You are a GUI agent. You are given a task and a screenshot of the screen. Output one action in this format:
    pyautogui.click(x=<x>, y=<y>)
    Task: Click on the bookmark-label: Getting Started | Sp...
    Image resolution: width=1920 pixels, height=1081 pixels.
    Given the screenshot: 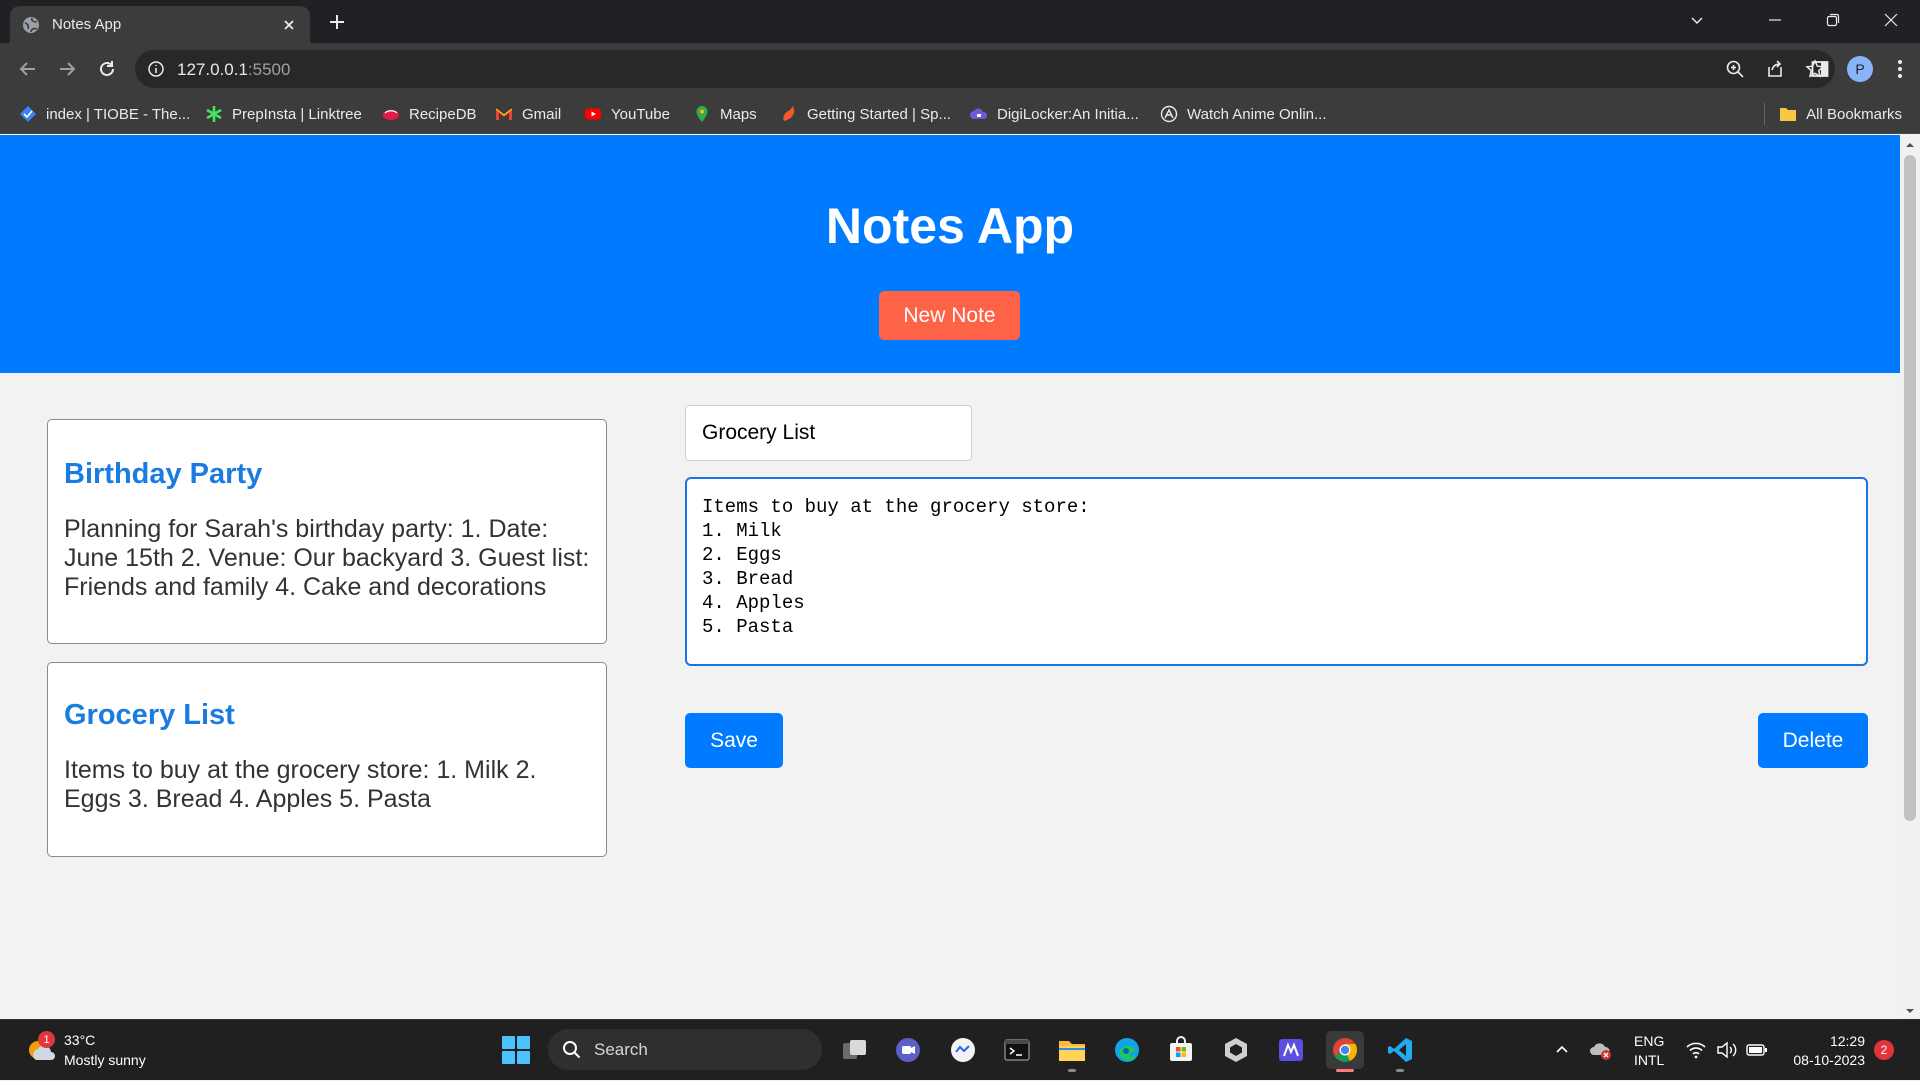 What is the action you would take?
    pyautogui.click(x=879, y=114)
    